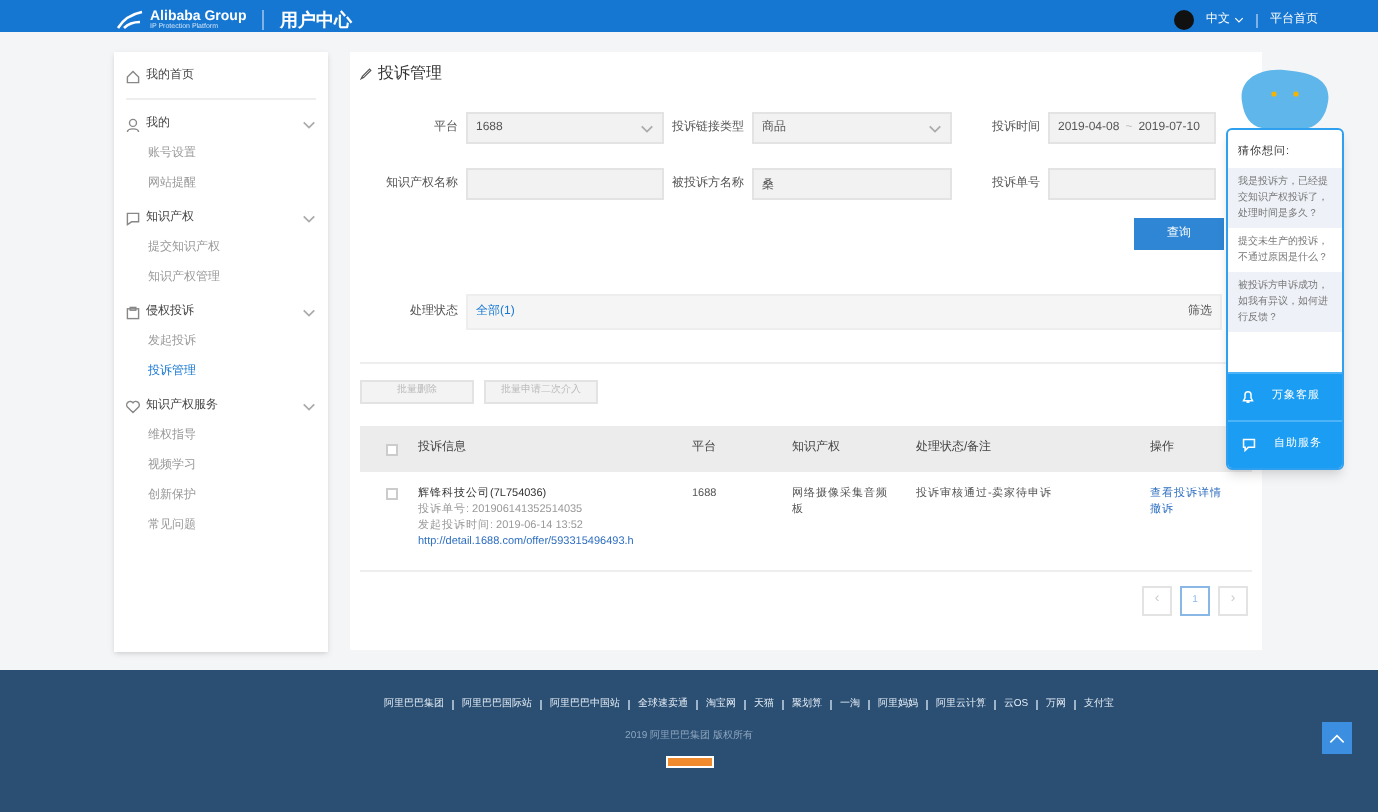  Describe the element at coordinates (410, 74) in the screenshot. I see `panel-title: 投诉管理` at that location.